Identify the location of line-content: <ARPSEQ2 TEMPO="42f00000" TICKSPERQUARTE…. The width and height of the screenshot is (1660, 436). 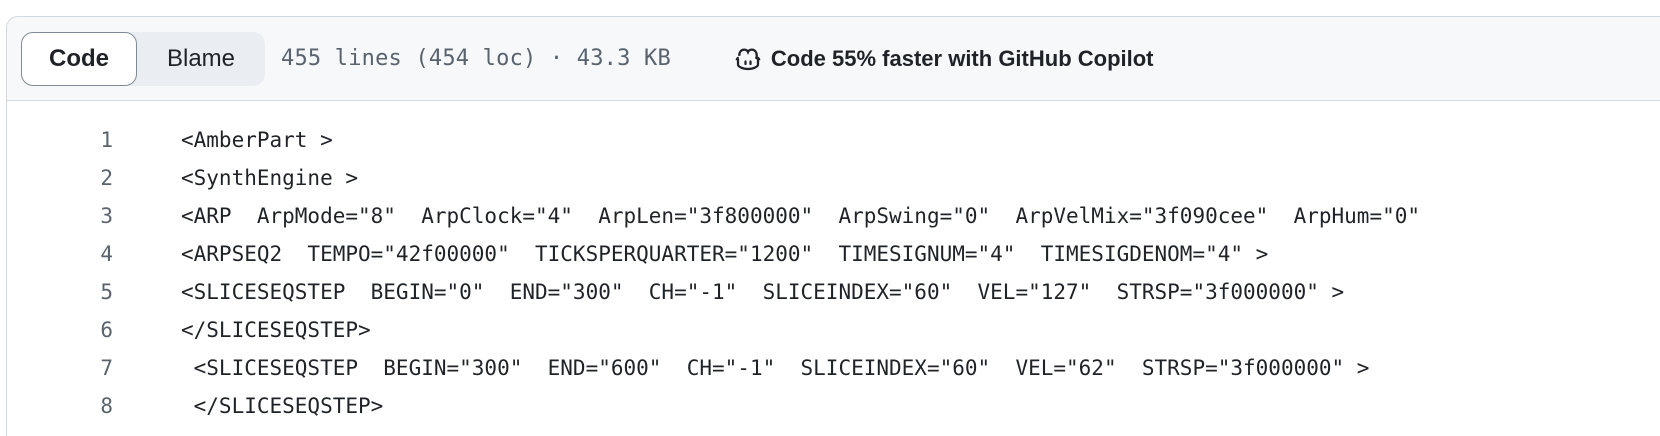
(725, 254).